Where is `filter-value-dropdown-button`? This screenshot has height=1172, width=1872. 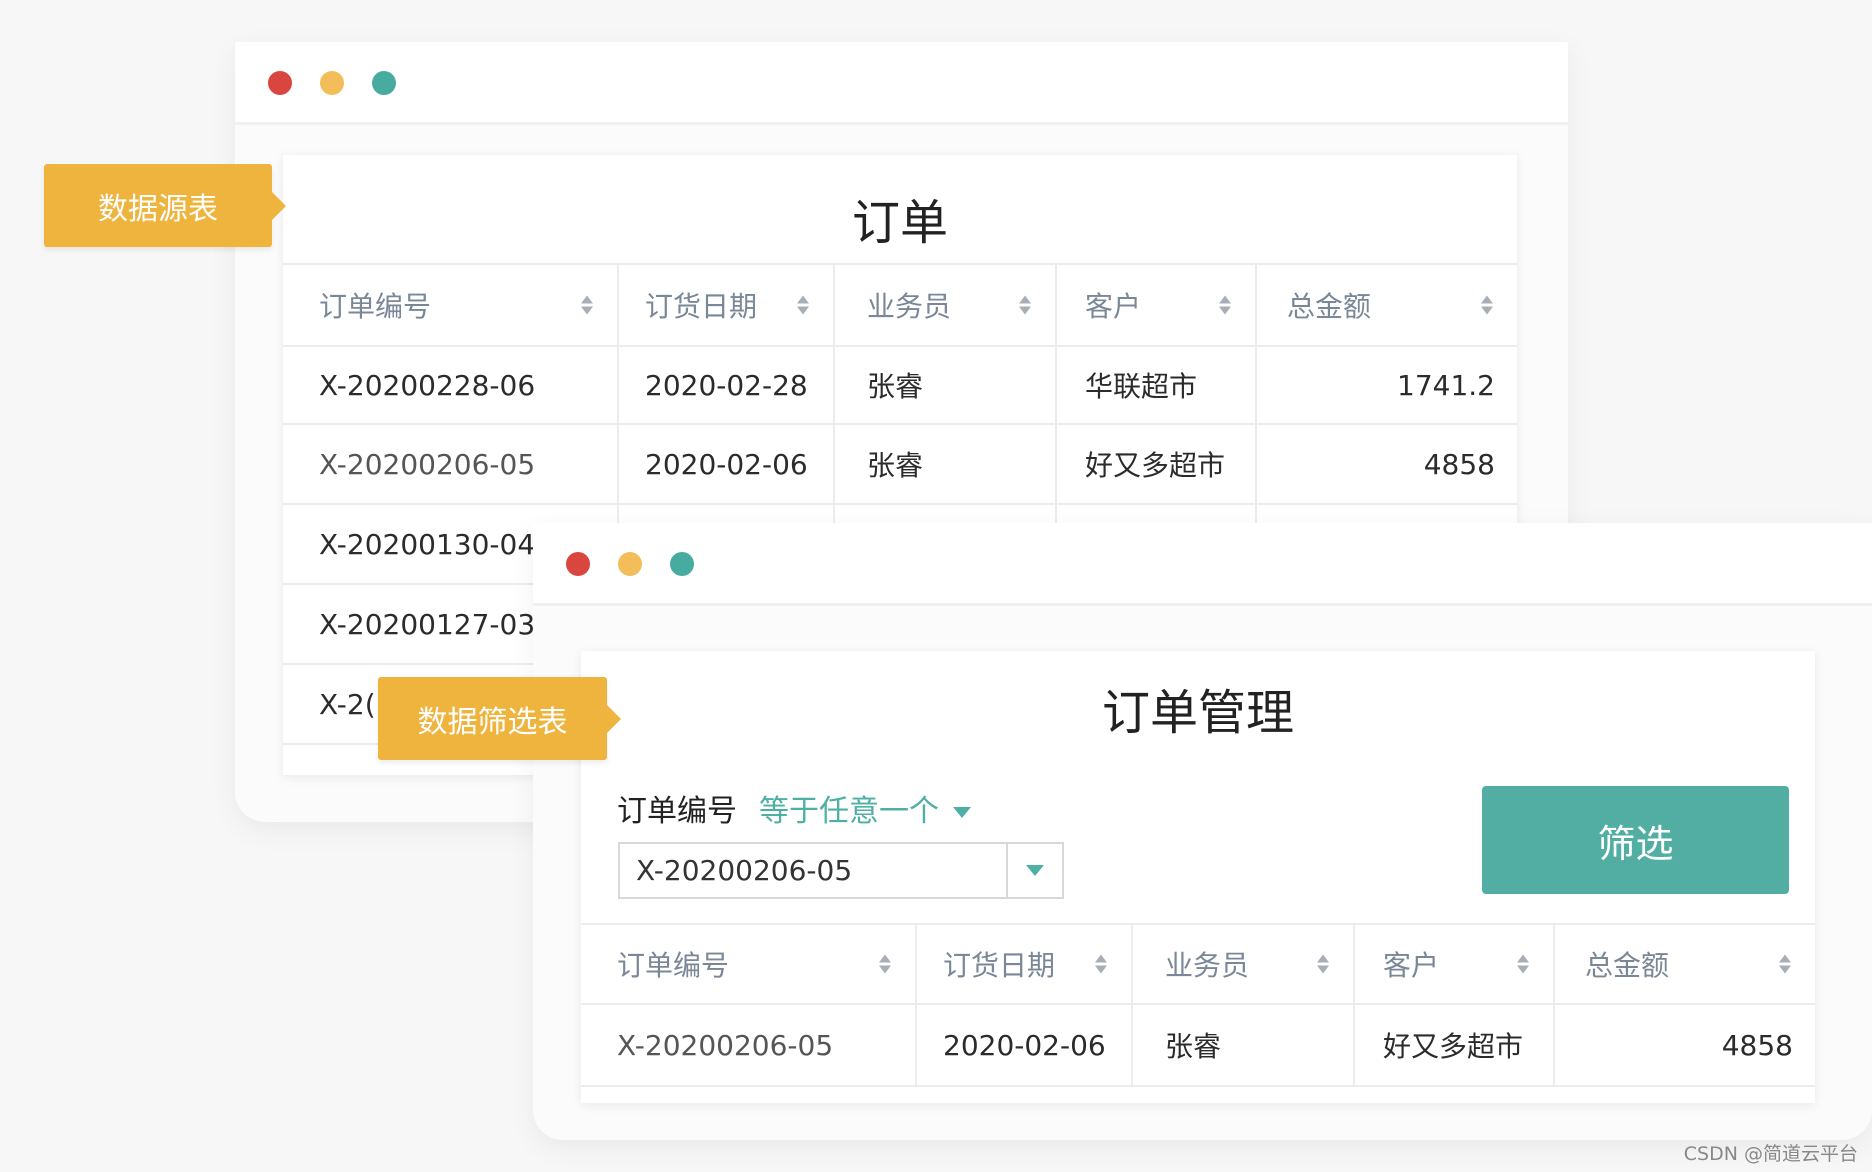 filter-value-dropdown-button is located at coordinates (1034, 870).